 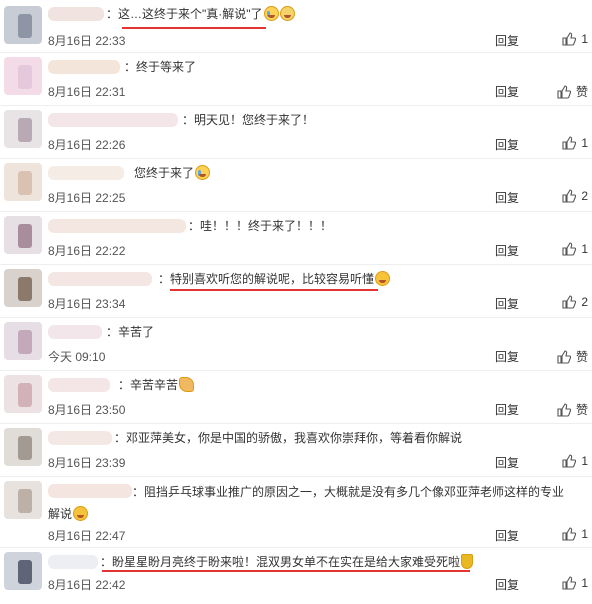 I want to click on comment-text-container: ：邓亚萍美女，你是中国的骄傲，我喜欢你崇拜你，等着看你解说, so click(x=288, y=438).